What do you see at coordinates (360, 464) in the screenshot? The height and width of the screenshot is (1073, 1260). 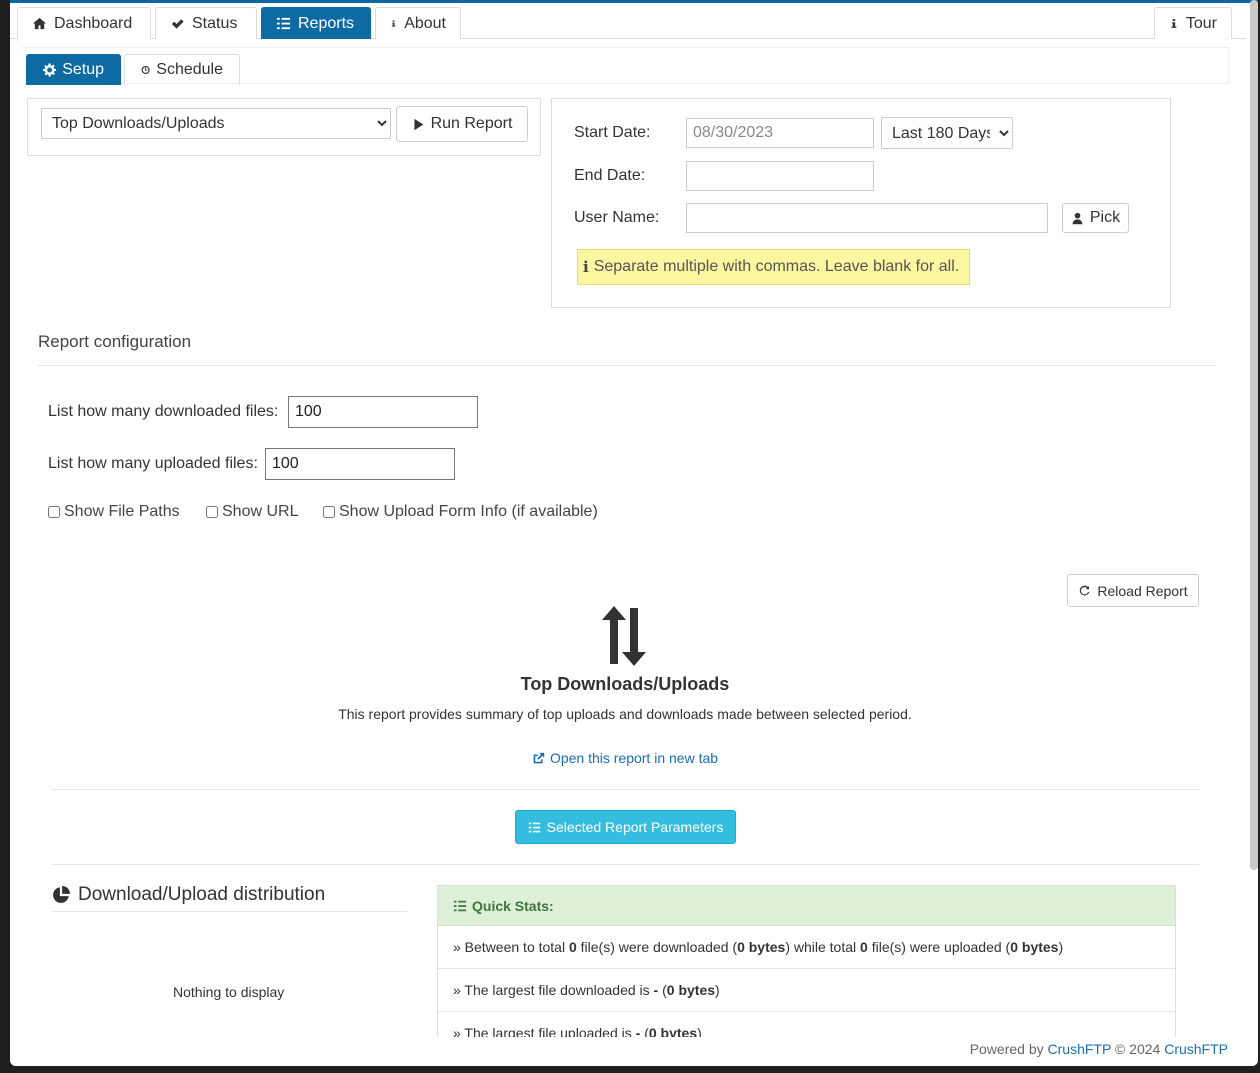 I see `uploaded-count-input` at bounding box center [360, 464].